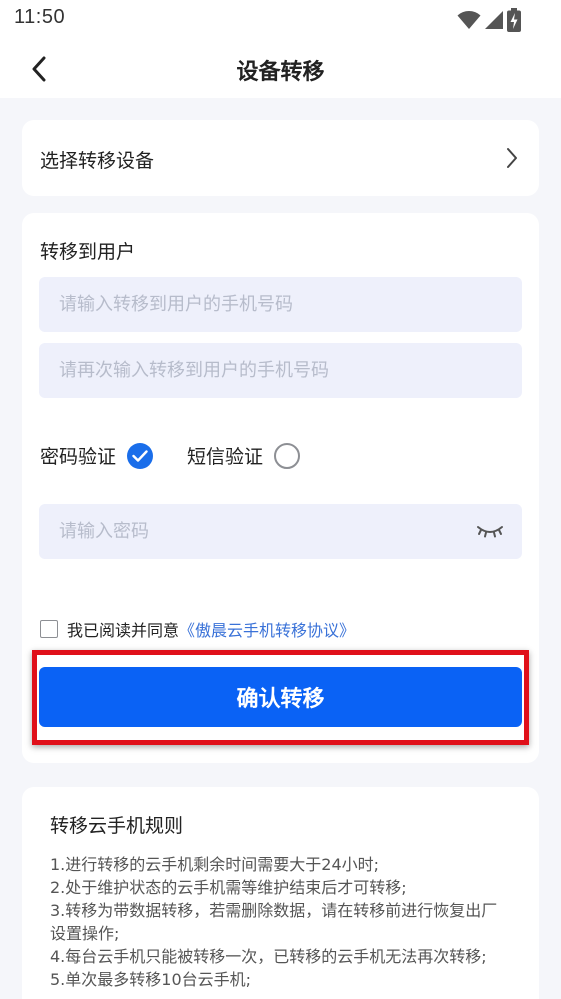  What do you see at coordinates (512, 158) in the screenshot?
I see `chevron-right-icon` at bounding box center [512, 158].